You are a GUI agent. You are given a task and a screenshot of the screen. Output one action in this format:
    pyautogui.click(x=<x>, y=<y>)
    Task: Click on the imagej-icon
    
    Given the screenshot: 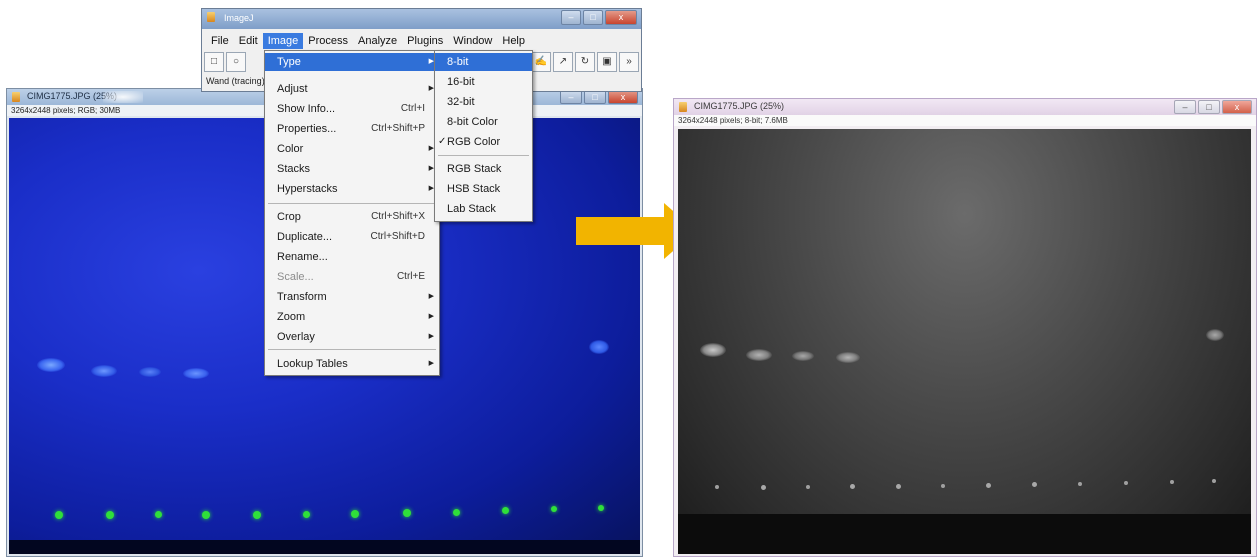 What is the action you would take?
    pyautogui.click(x=211, y=17)
    